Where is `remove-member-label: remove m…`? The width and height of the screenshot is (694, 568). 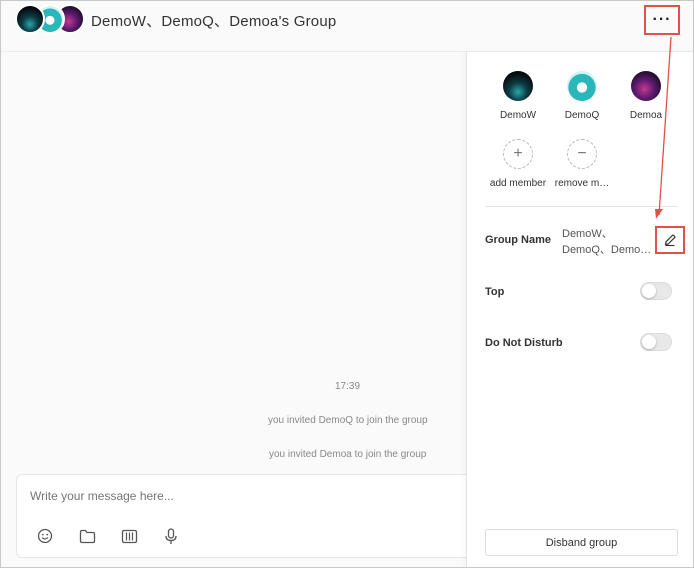 remove-member-label: remove m… is located at coordinates (582, 183).